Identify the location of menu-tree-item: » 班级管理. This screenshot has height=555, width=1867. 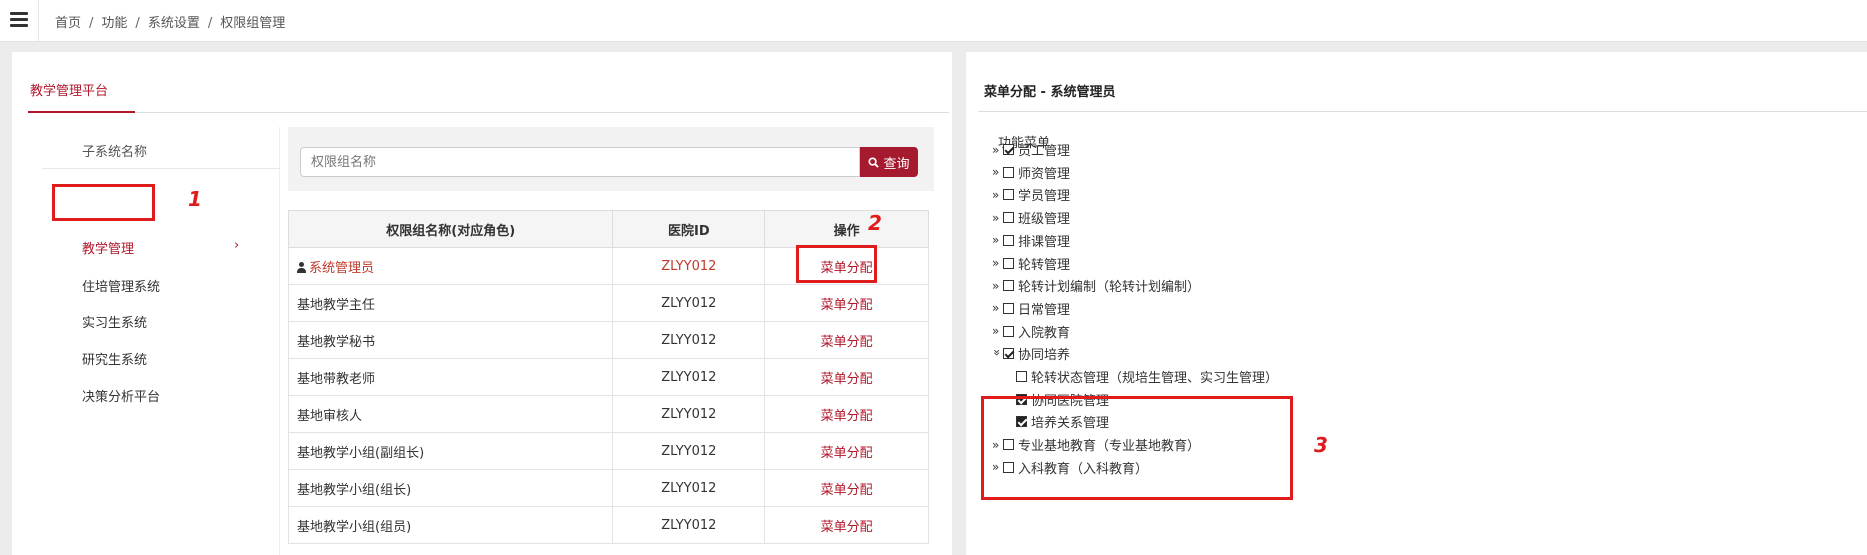
(1031, 218).